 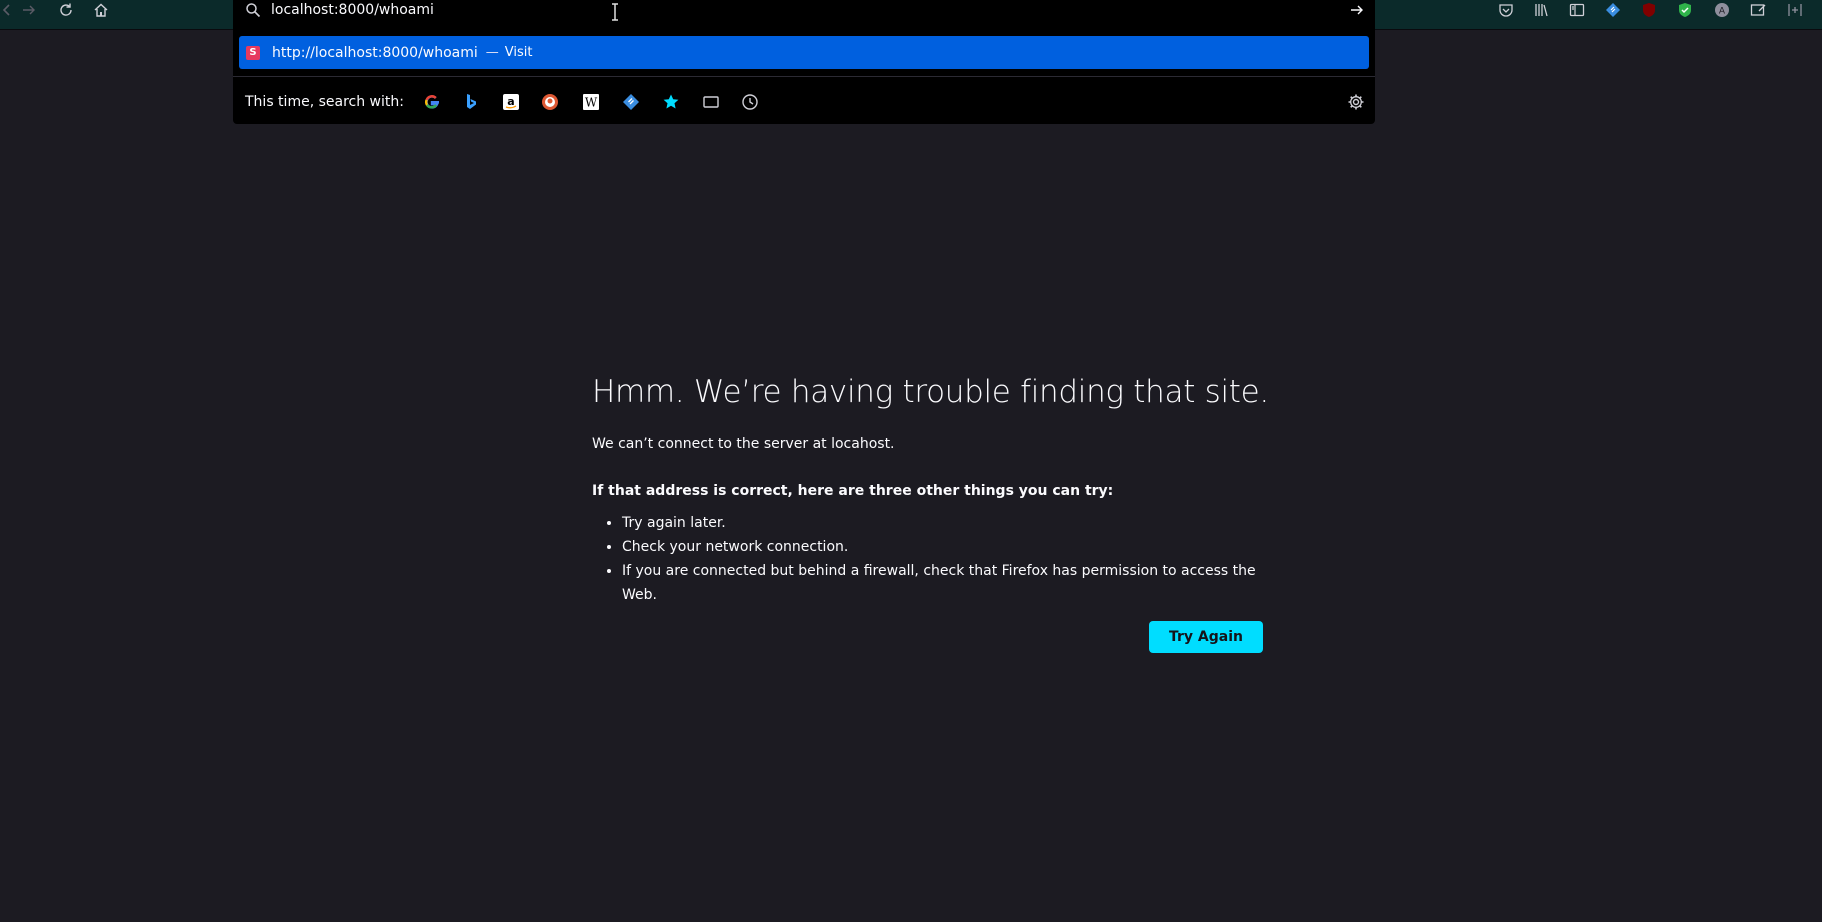 What do you see at coordinates (957, 523) in the screenshot?
I see `list-item: Try again later.` at bounding box center [957, 523].